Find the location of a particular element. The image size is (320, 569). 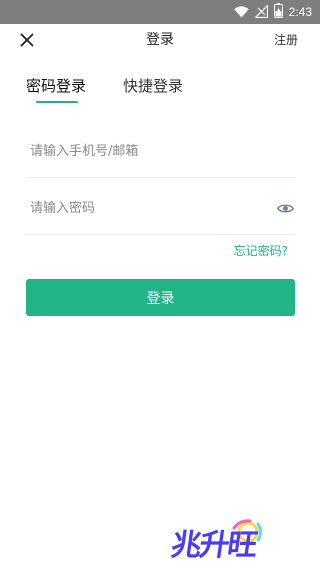

wifi-icon is located at coordinates (241, 12).